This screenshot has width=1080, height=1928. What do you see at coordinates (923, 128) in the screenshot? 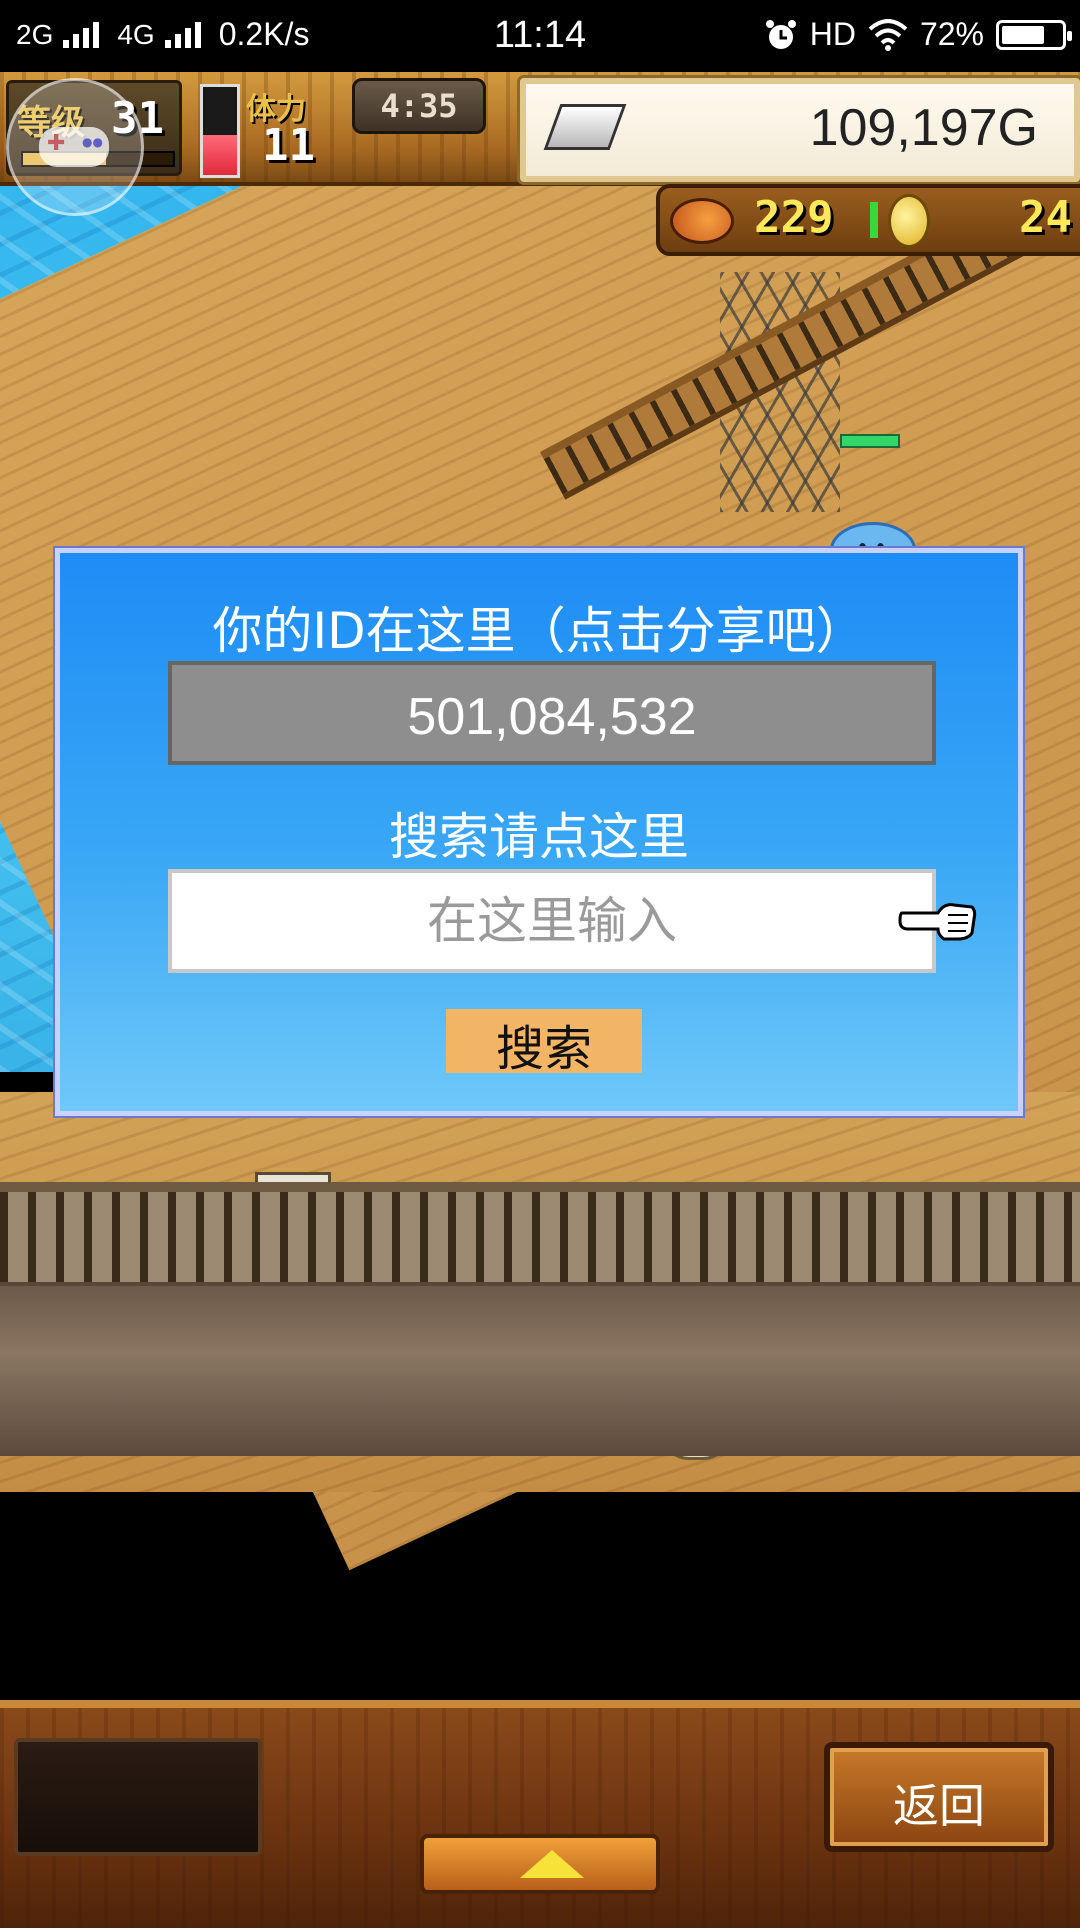
I see `gold-value: 109,197G` at bounding box center [923, 128].